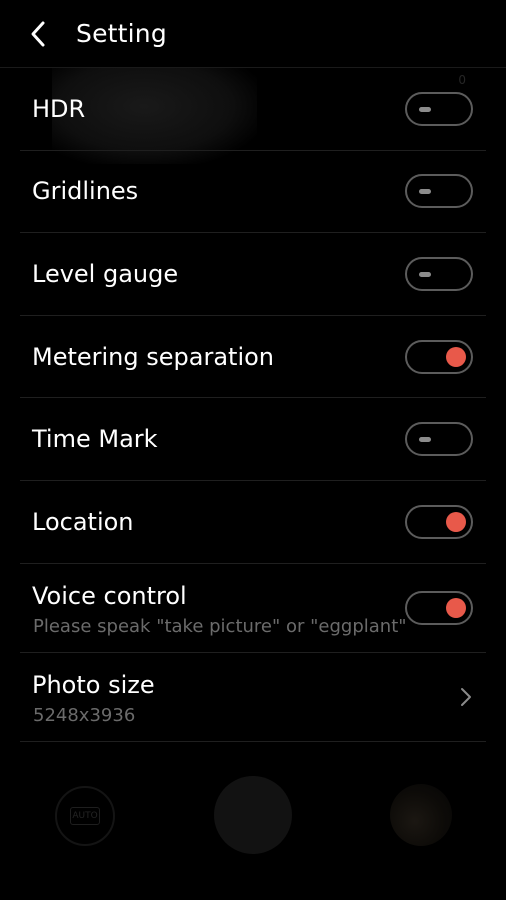 Image resolution: width=506 pixels, height=900 pixels. I want to click on page-title: Setting, so click(121, 33).